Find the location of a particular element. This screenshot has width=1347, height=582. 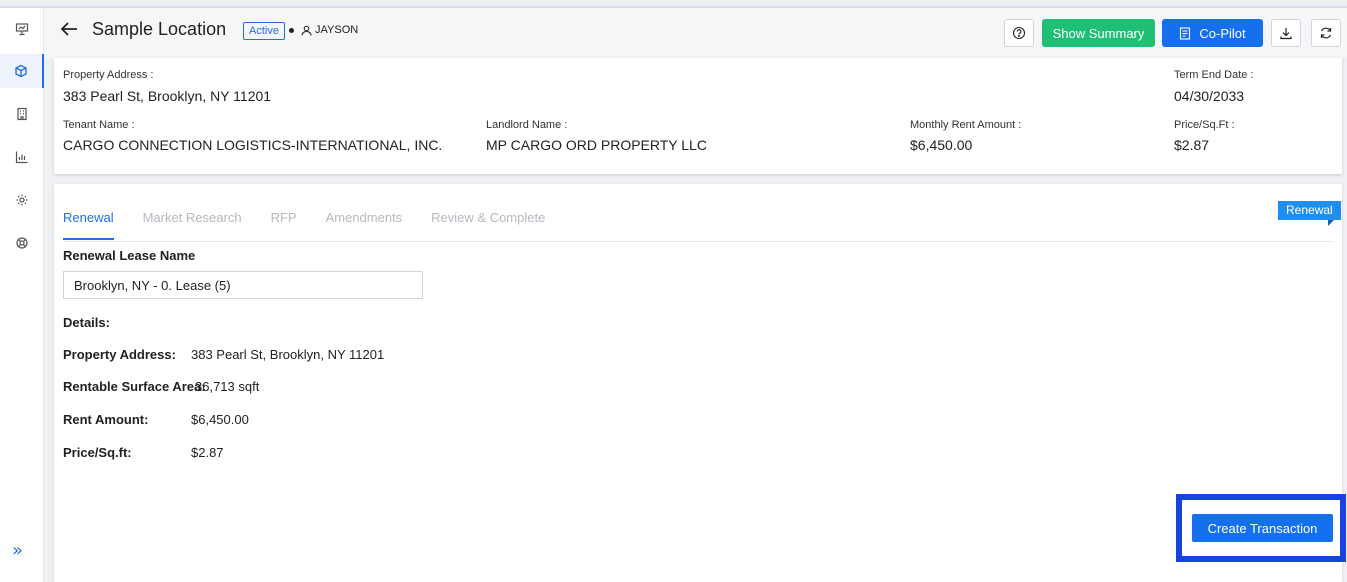

separator-dot is located at coordinates (291, 30).